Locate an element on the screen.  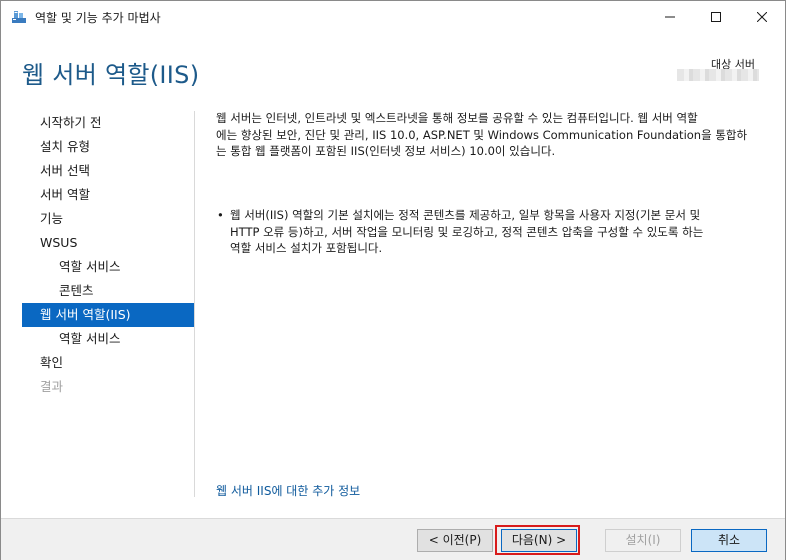
nav-item: 시작하기 전 is located at coordinates (108, 123).